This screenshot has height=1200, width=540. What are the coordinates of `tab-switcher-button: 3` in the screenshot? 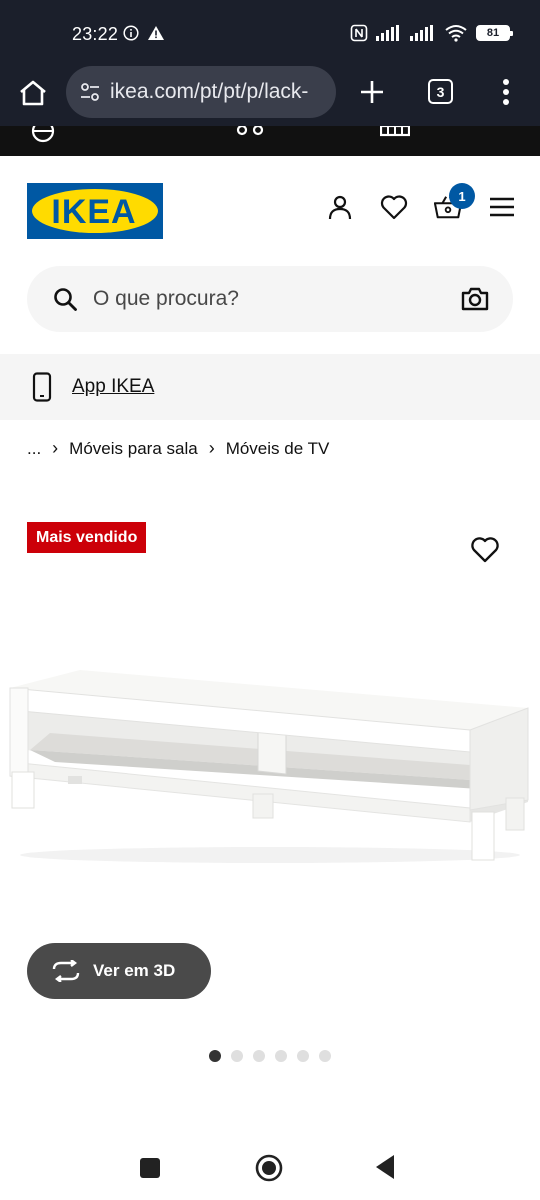 It's located at (440, 91).